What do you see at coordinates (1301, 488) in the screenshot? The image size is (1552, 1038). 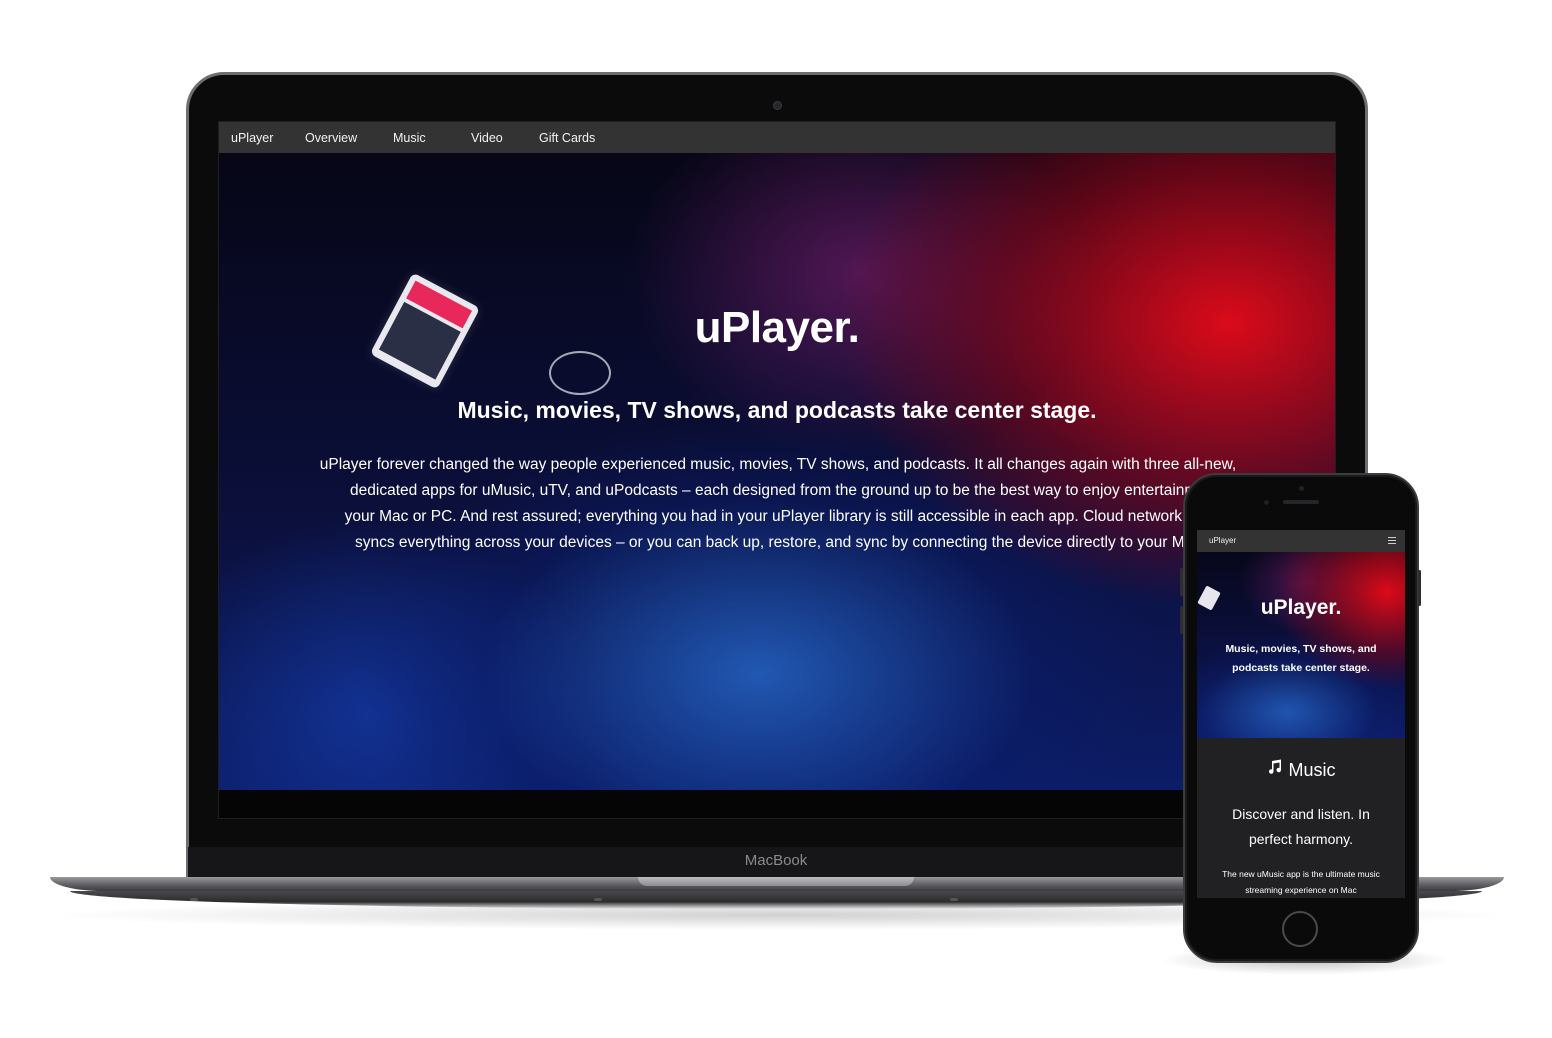 I see `phone-front-camera-icon` at bounding box center [1301, 488].